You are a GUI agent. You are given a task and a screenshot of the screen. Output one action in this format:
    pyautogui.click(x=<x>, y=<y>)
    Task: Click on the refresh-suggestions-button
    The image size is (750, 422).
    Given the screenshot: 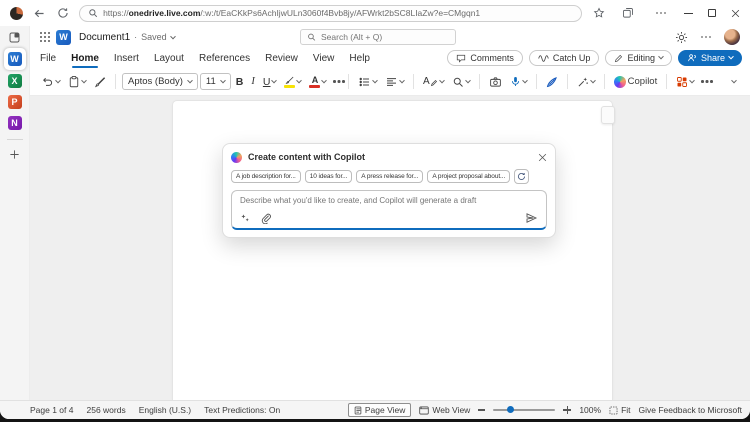 What is the action you would take?
    pyautogui.click(x=522, y=176)
    